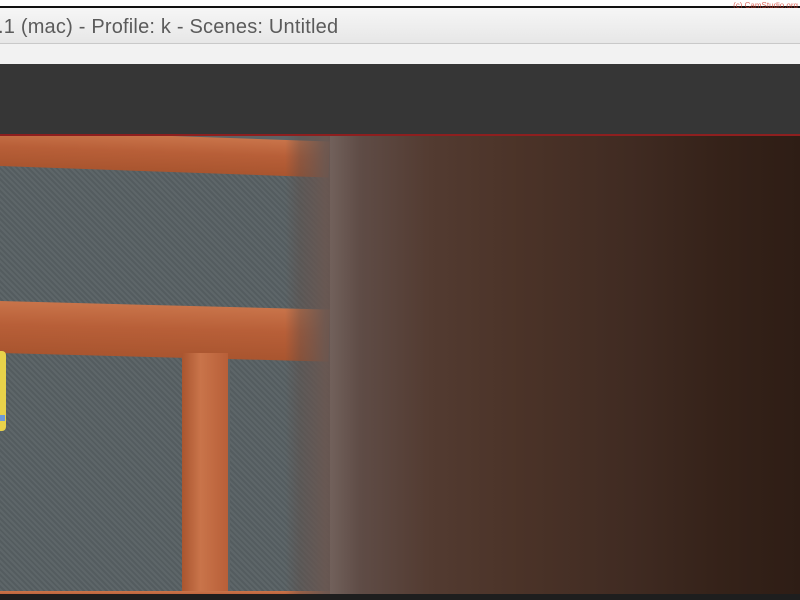 The width and height of the screenshot is (800, 600). I want to click on title-bar: .1 (mac) - Profile: k - Scenes: Untitled, so click(400, 26).